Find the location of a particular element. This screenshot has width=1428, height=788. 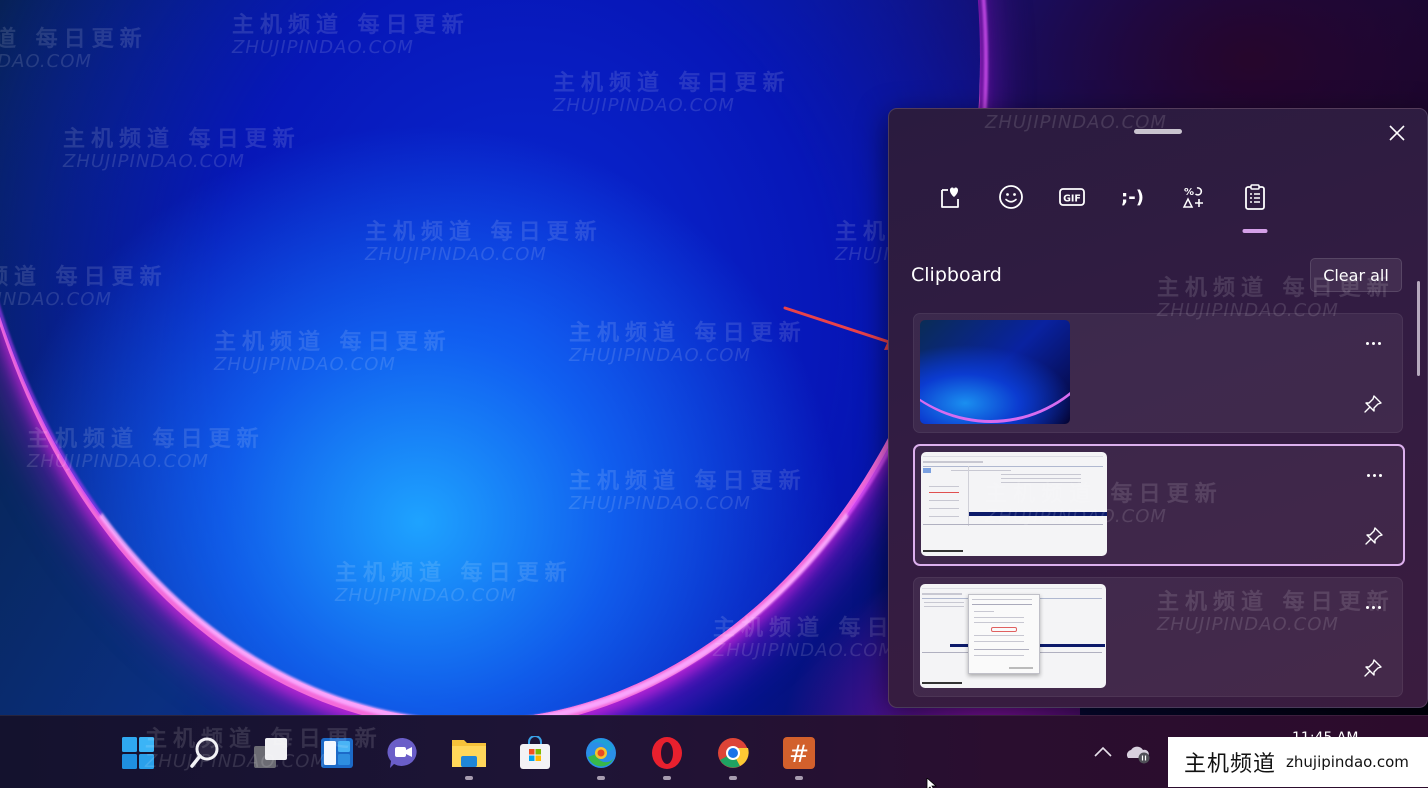

close-button is located at coordinates (1397, 133).